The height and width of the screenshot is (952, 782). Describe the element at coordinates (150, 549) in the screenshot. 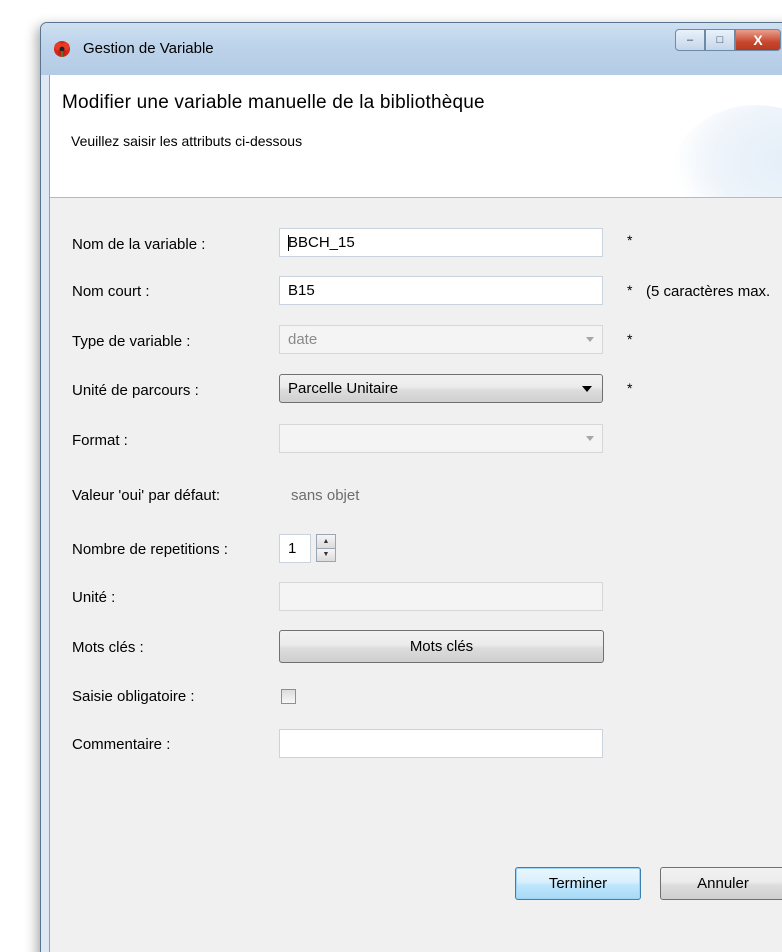

I see `repetitions-label: Nombre de repetitions :` at that location.